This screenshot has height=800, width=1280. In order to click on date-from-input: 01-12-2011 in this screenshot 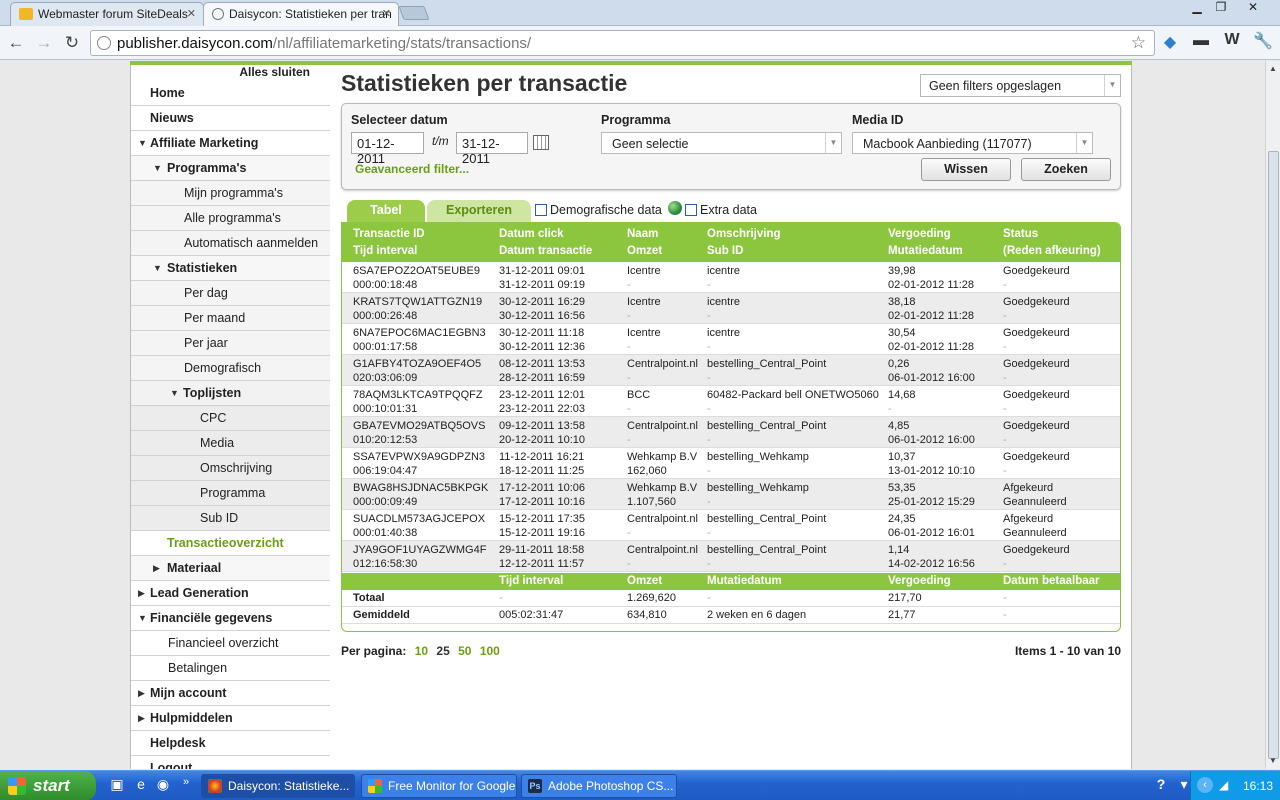, I will do `click(387, 149)`.